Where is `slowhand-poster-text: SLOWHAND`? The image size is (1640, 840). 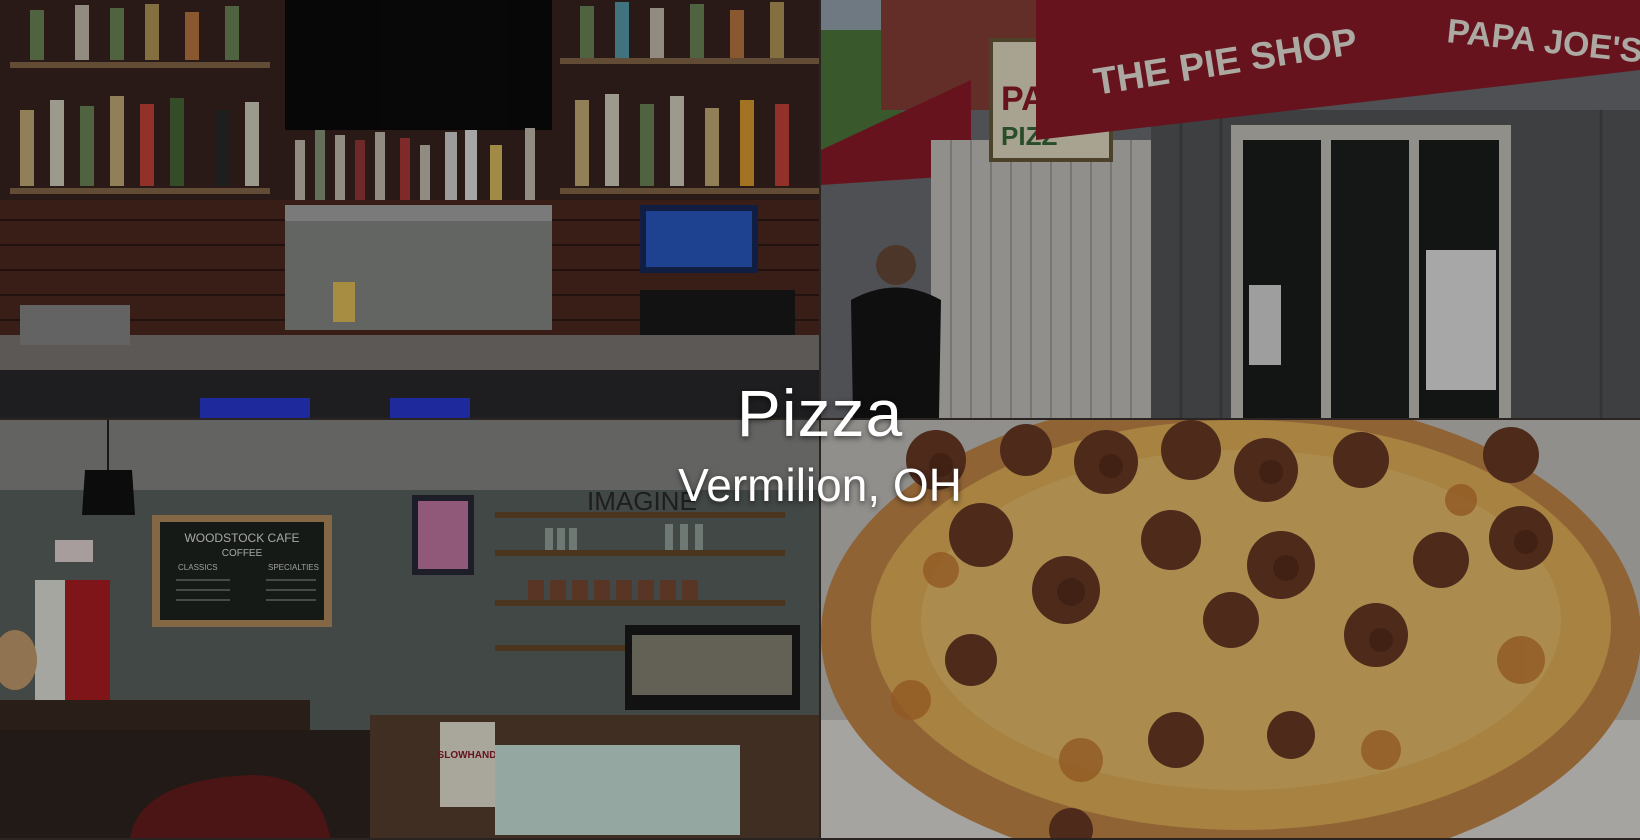
slowhand-poster-text: SLOWHAND is located at coordinates (467, 755).